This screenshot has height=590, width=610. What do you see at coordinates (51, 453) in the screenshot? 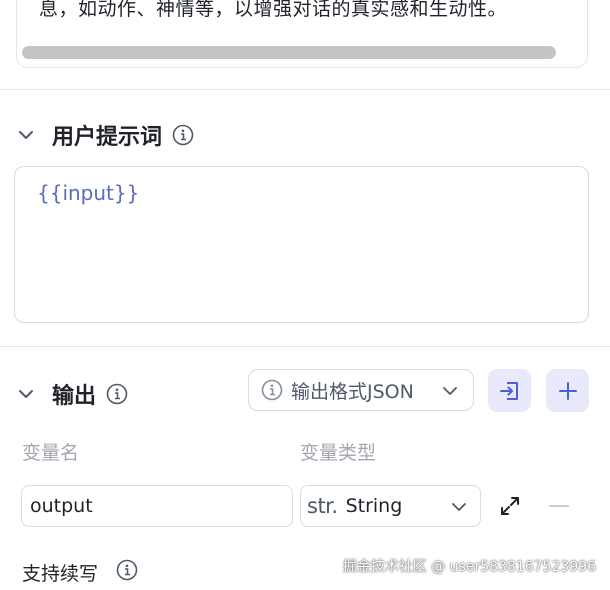
I see `variable-name-header: 变量名` at bounding box center [51, 453].